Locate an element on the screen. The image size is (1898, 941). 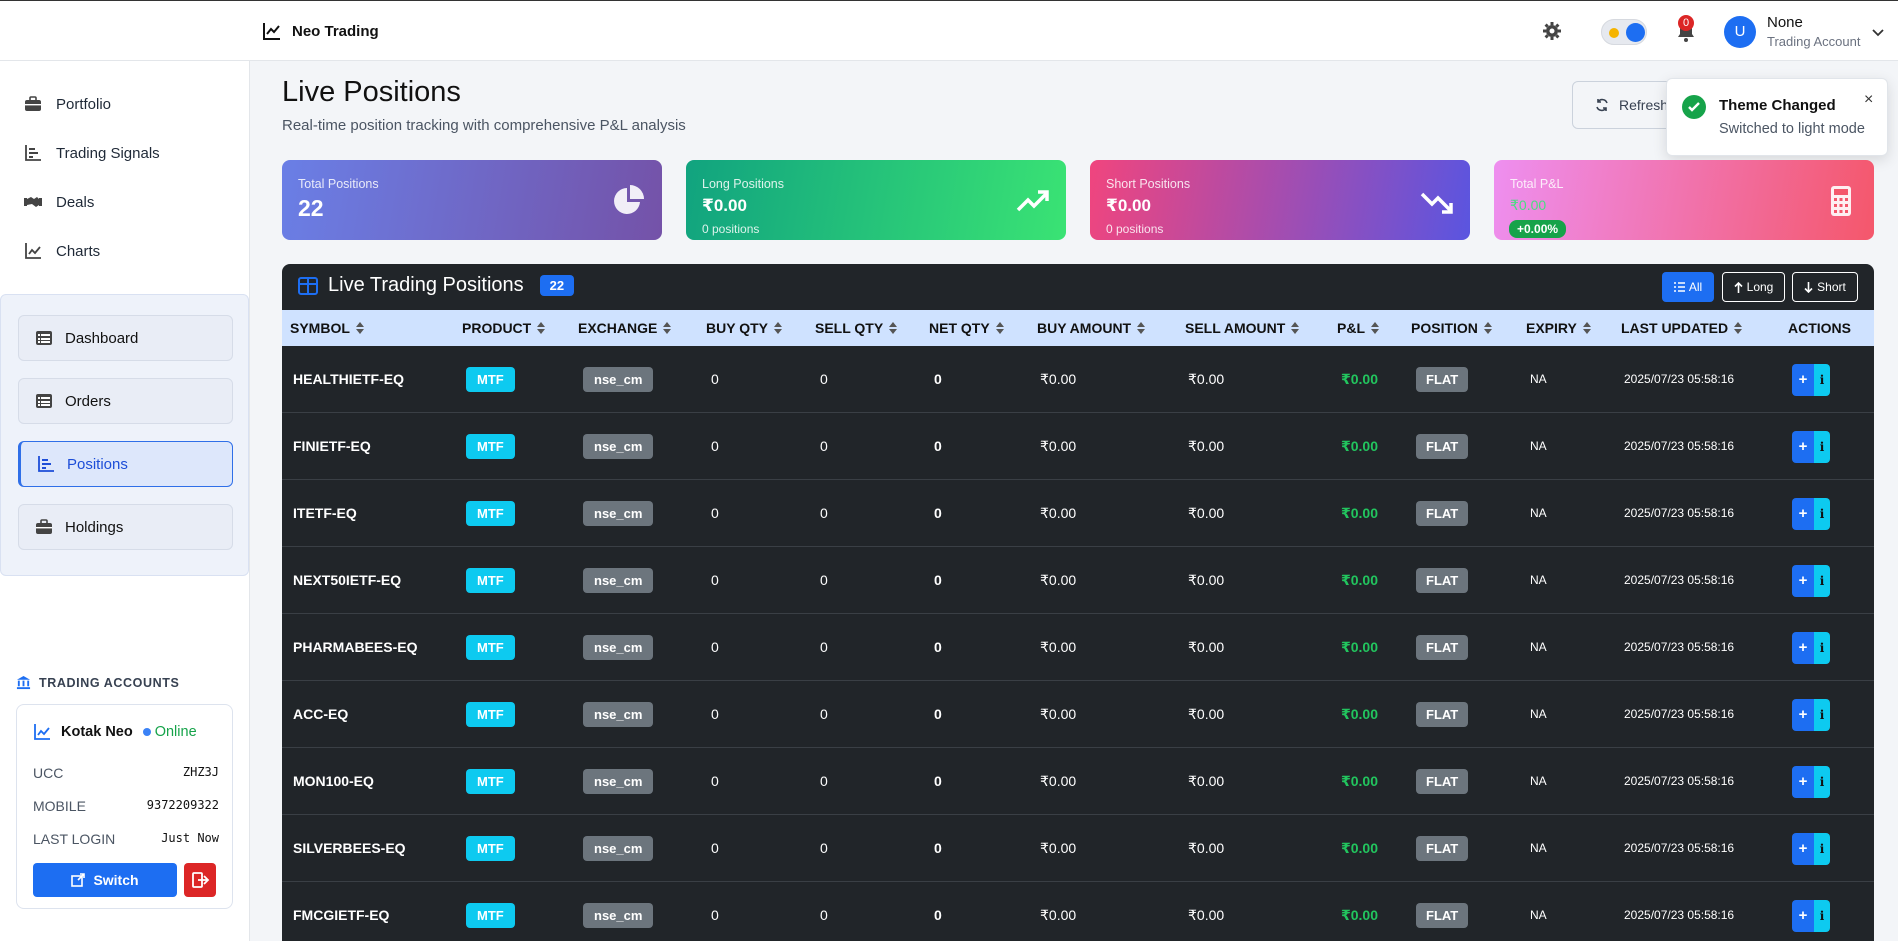
last-updated-cell: 2025/07/23 05:58:16 is located at coordinates (1679, 580).